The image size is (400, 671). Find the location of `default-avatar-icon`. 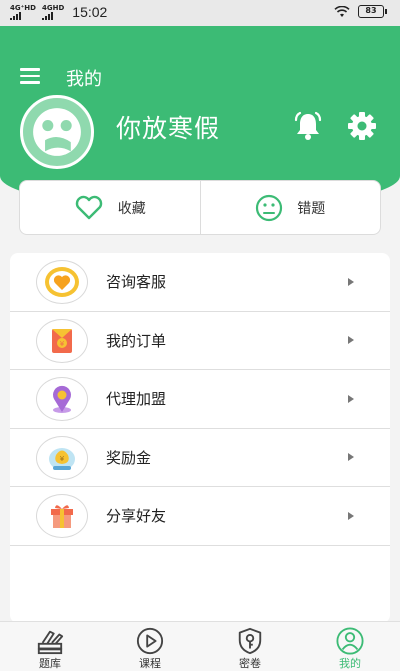

default-avatar-icon is located at coordinates (57, 132).